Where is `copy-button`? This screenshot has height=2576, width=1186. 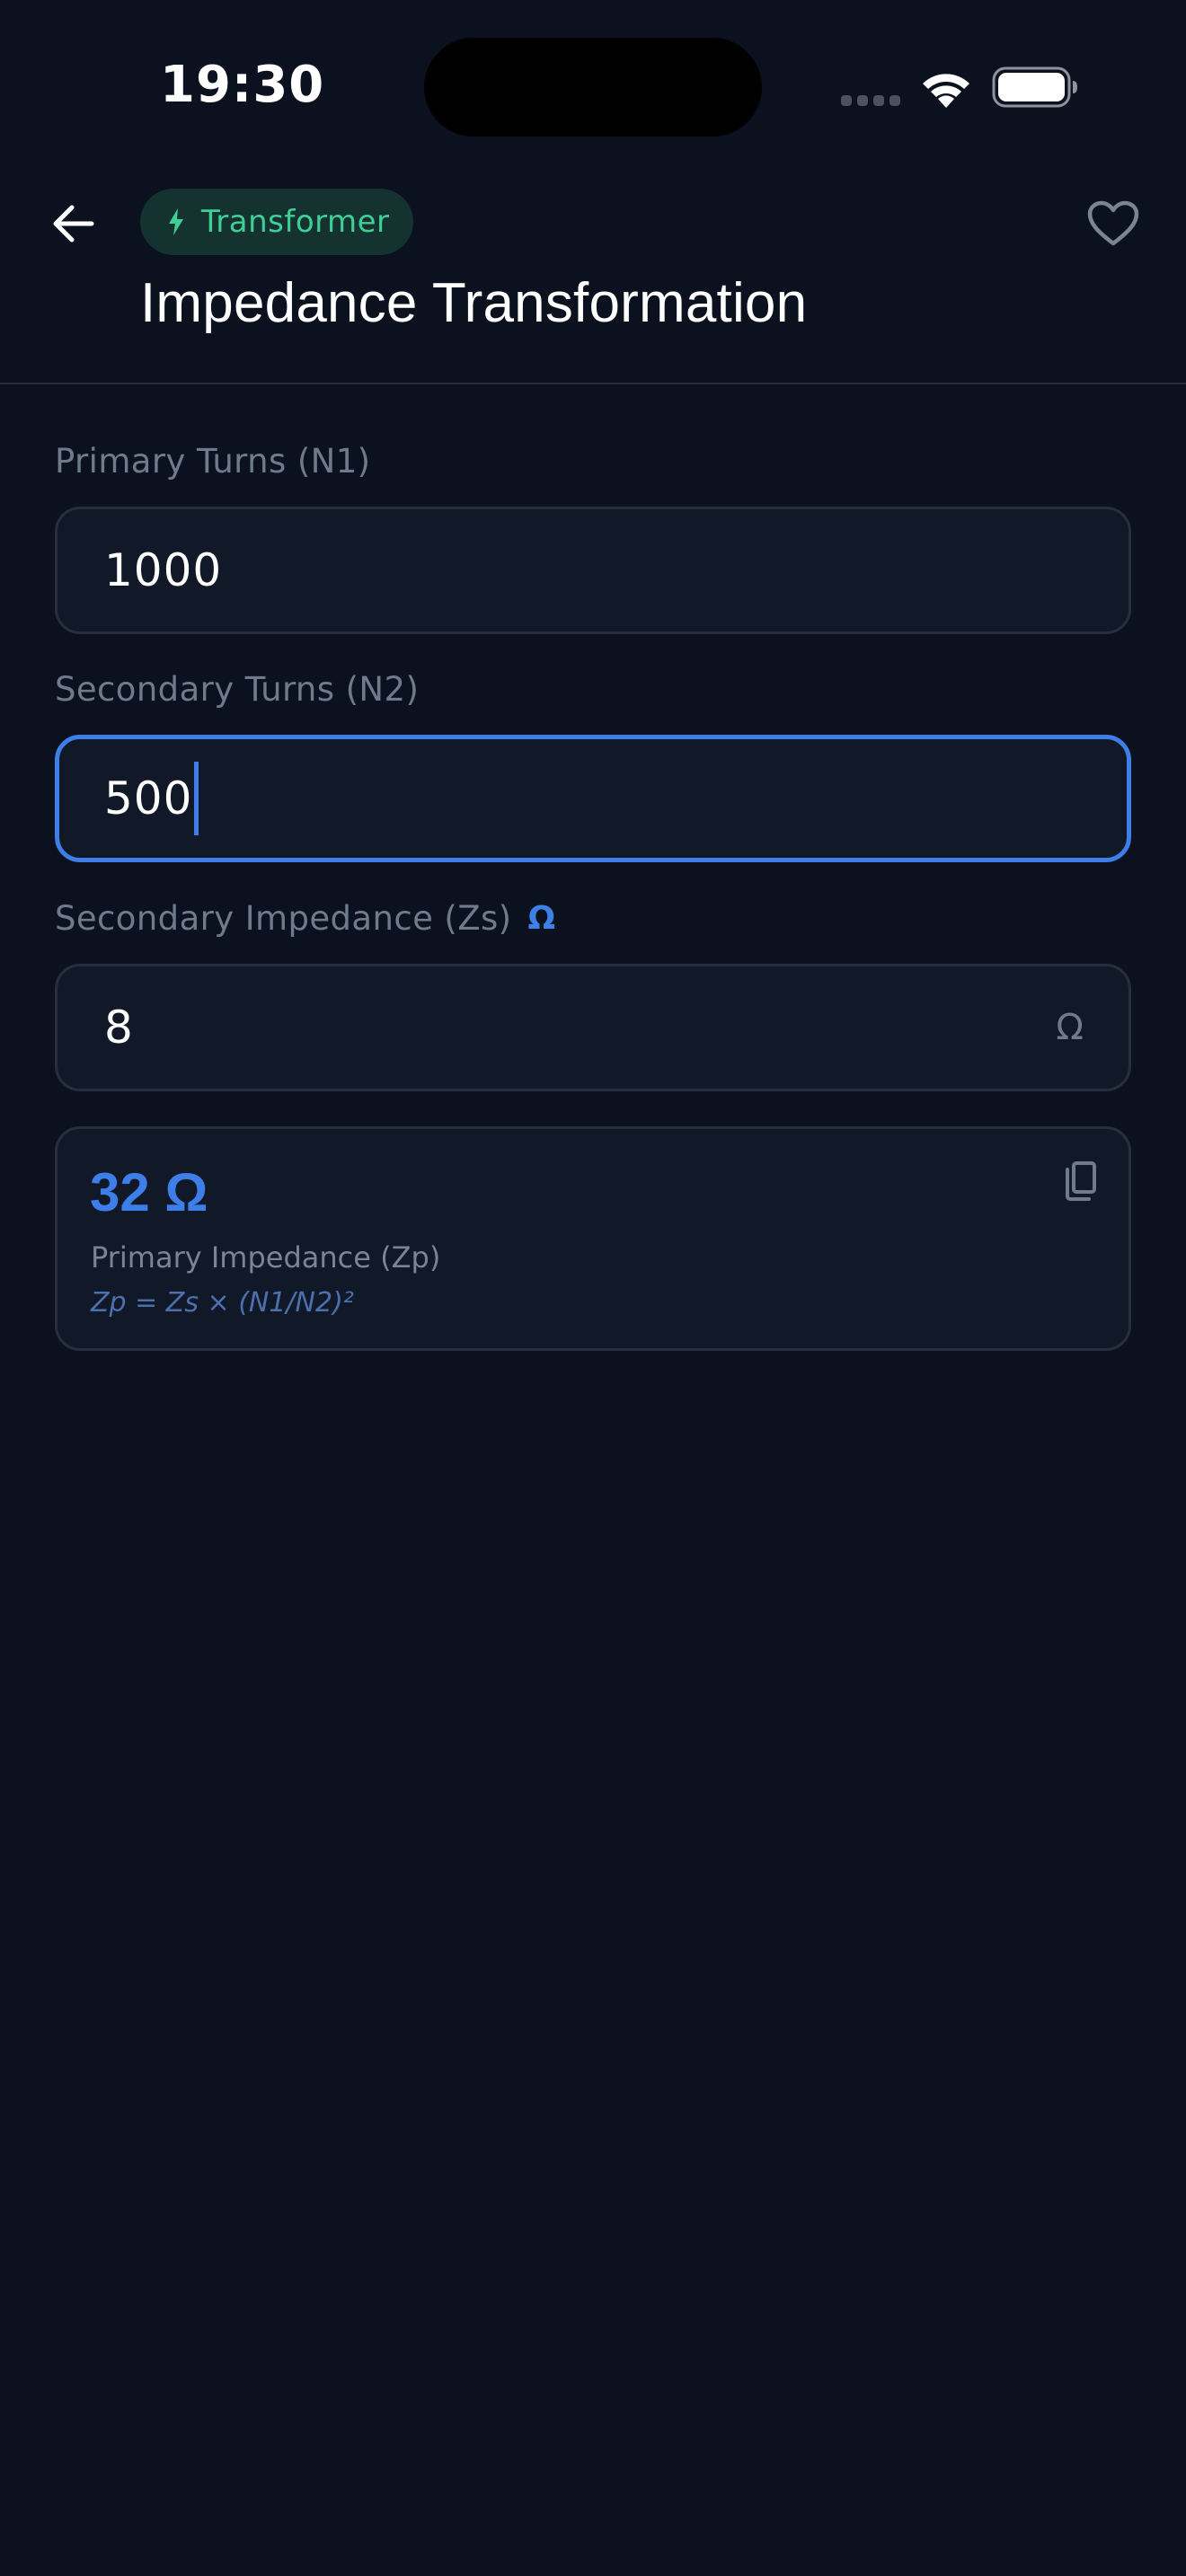 copy-button is located at coordinates (1080, 1181).